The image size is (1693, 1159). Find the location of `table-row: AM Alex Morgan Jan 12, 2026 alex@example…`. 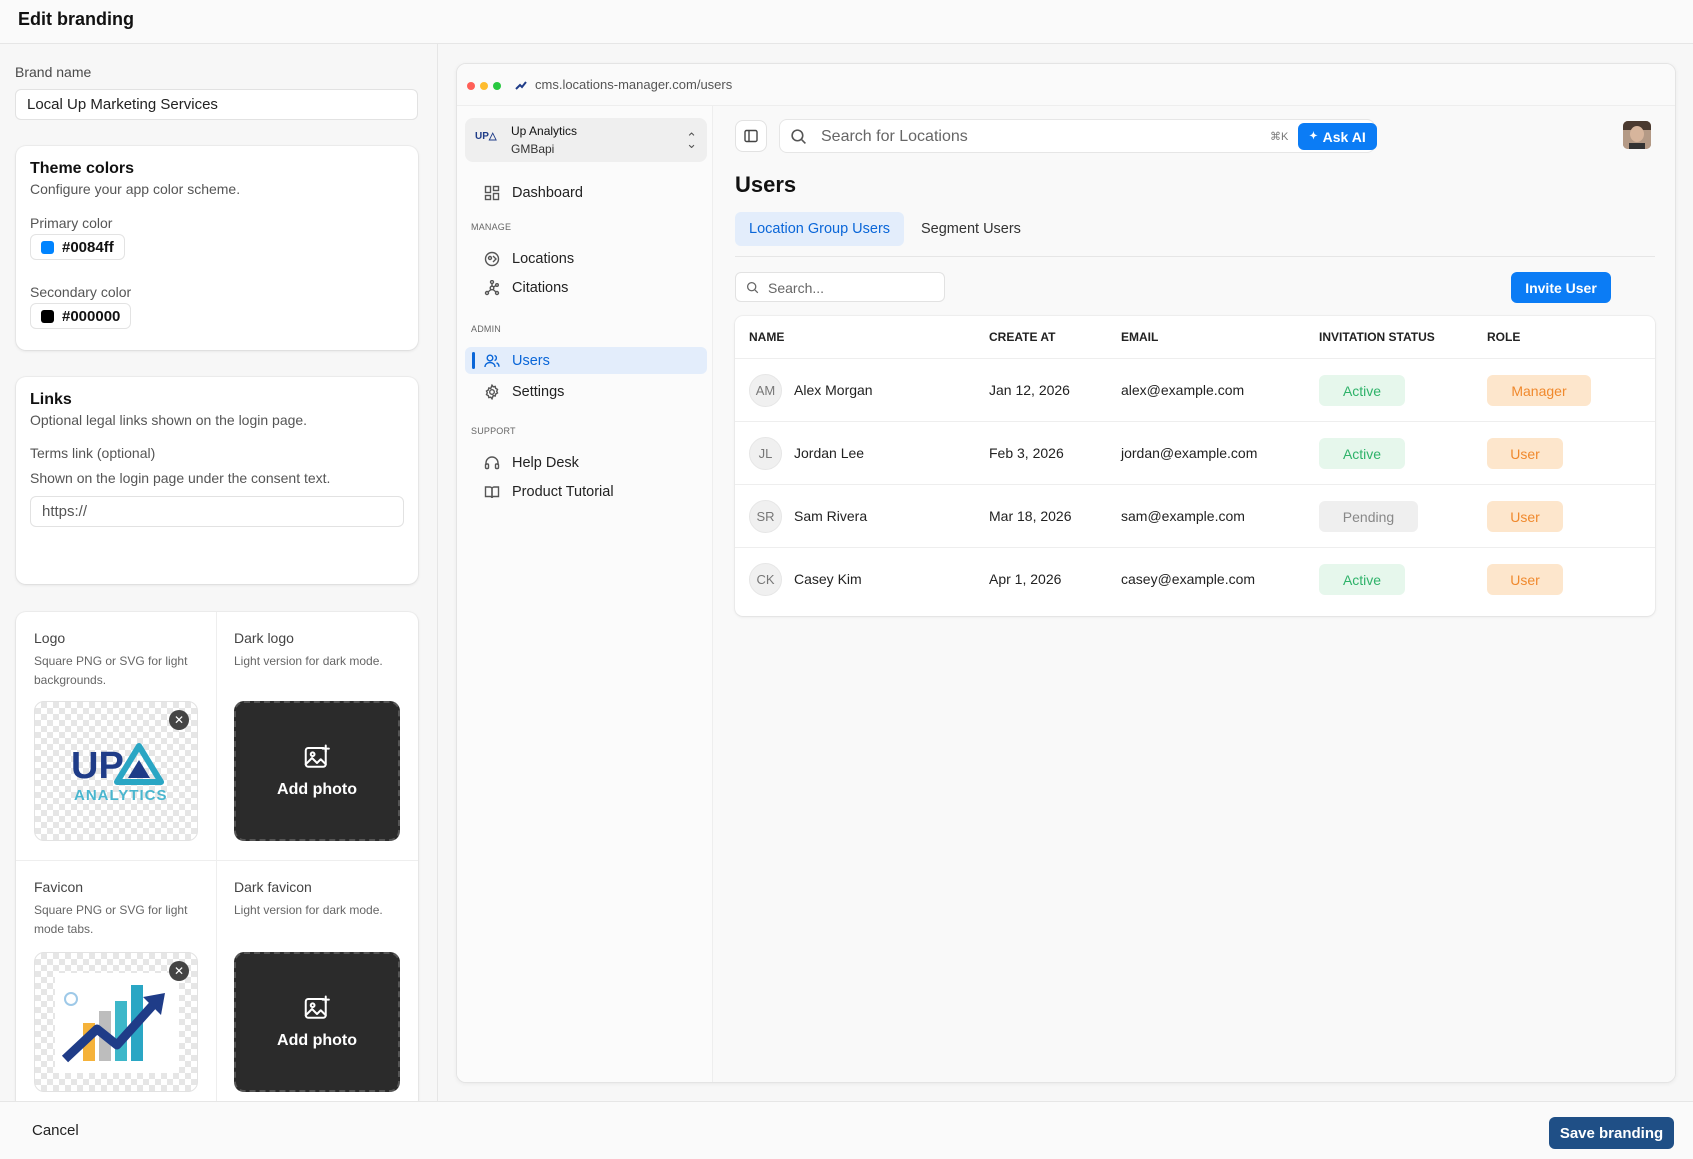

table-row: AM Alex Morgan Jan 12, 2026 alex@example… is located at coordinates (1195, 389).